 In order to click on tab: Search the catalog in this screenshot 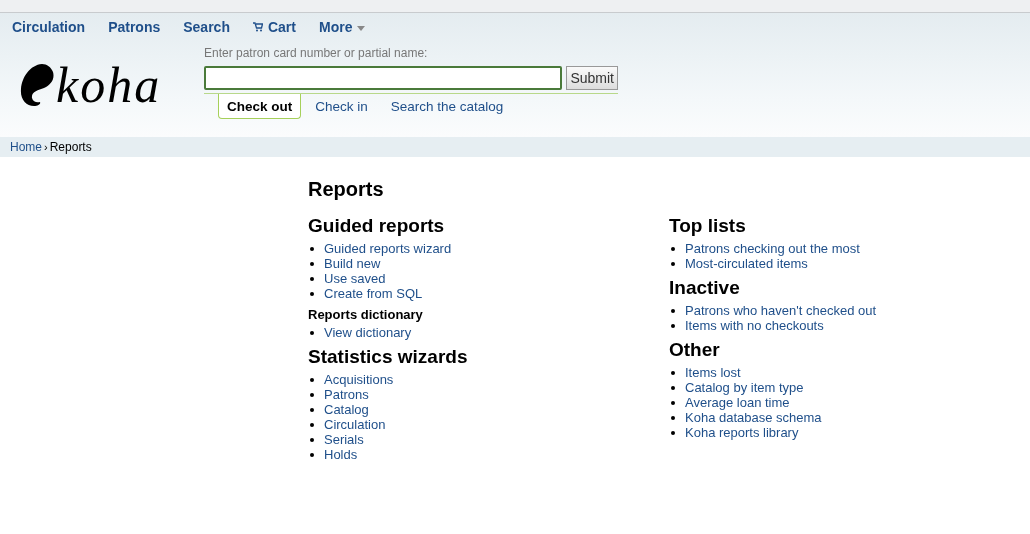, I will do `click(447, 106)`.